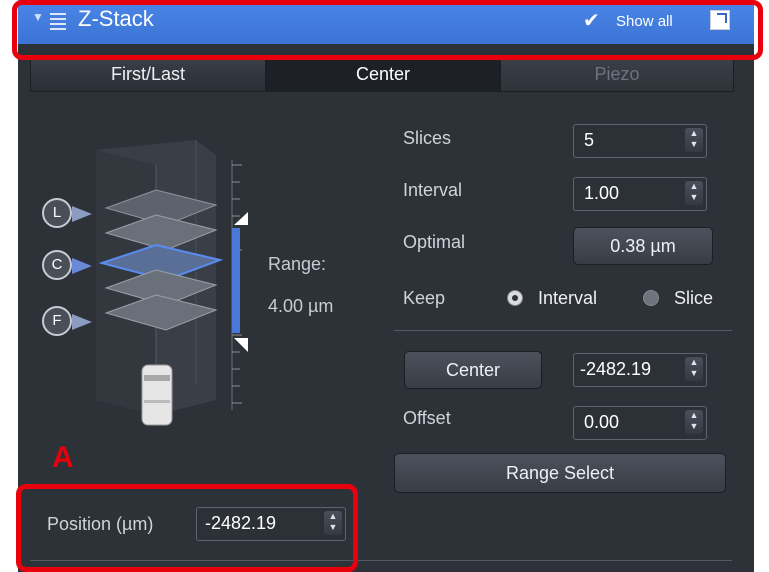  What do you see at coordinates (694, 369) in the screenshot?
I see `center-position-spinner: ▲ ▼` at bounding box center [694, 369].